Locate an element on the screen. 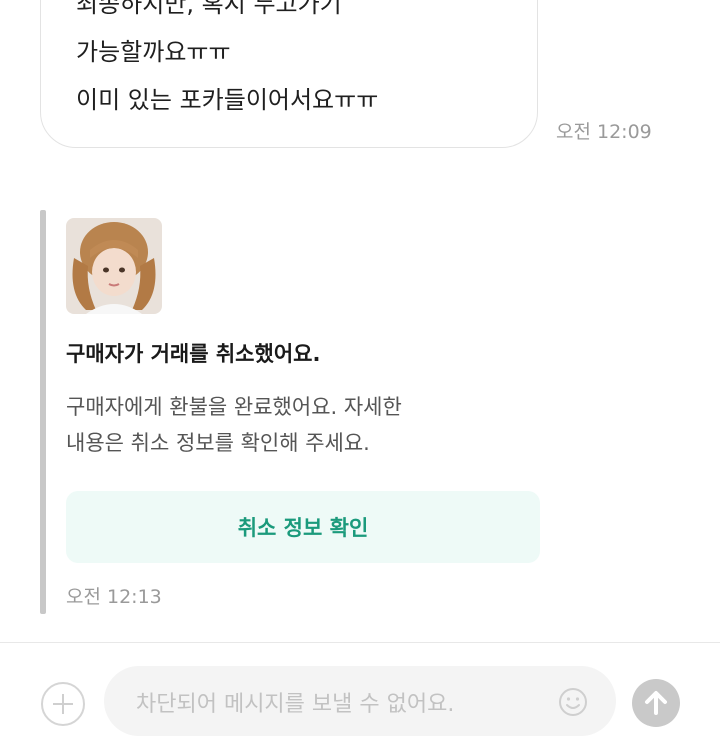 This screenshot has height=736, width=720. message-input: 차단되어 메시지를 보낼 수 없어요. is located at coordinates (360, 701).